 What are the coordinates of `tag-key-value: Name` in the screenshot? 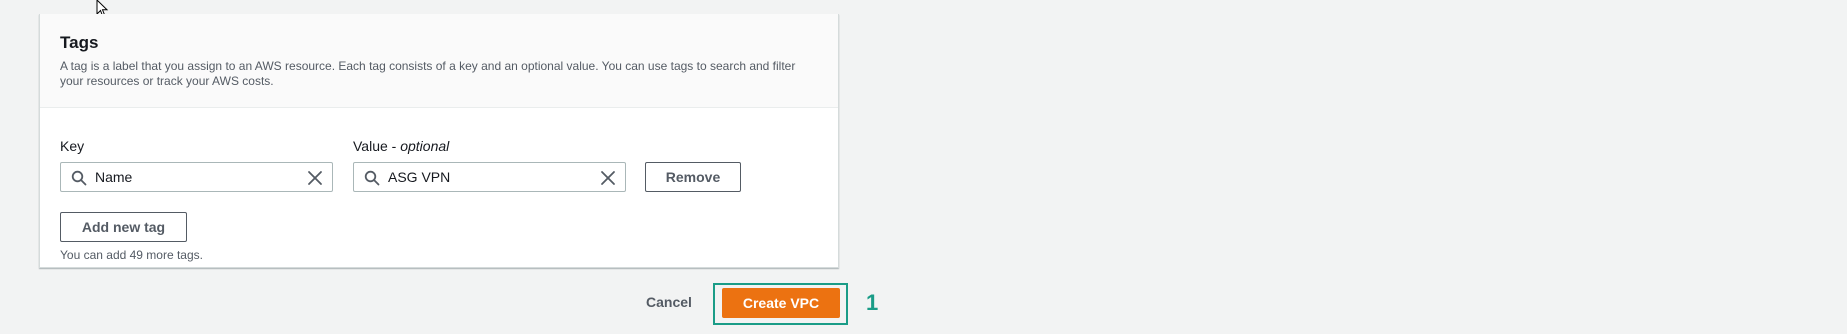 It's located at (114, 177).